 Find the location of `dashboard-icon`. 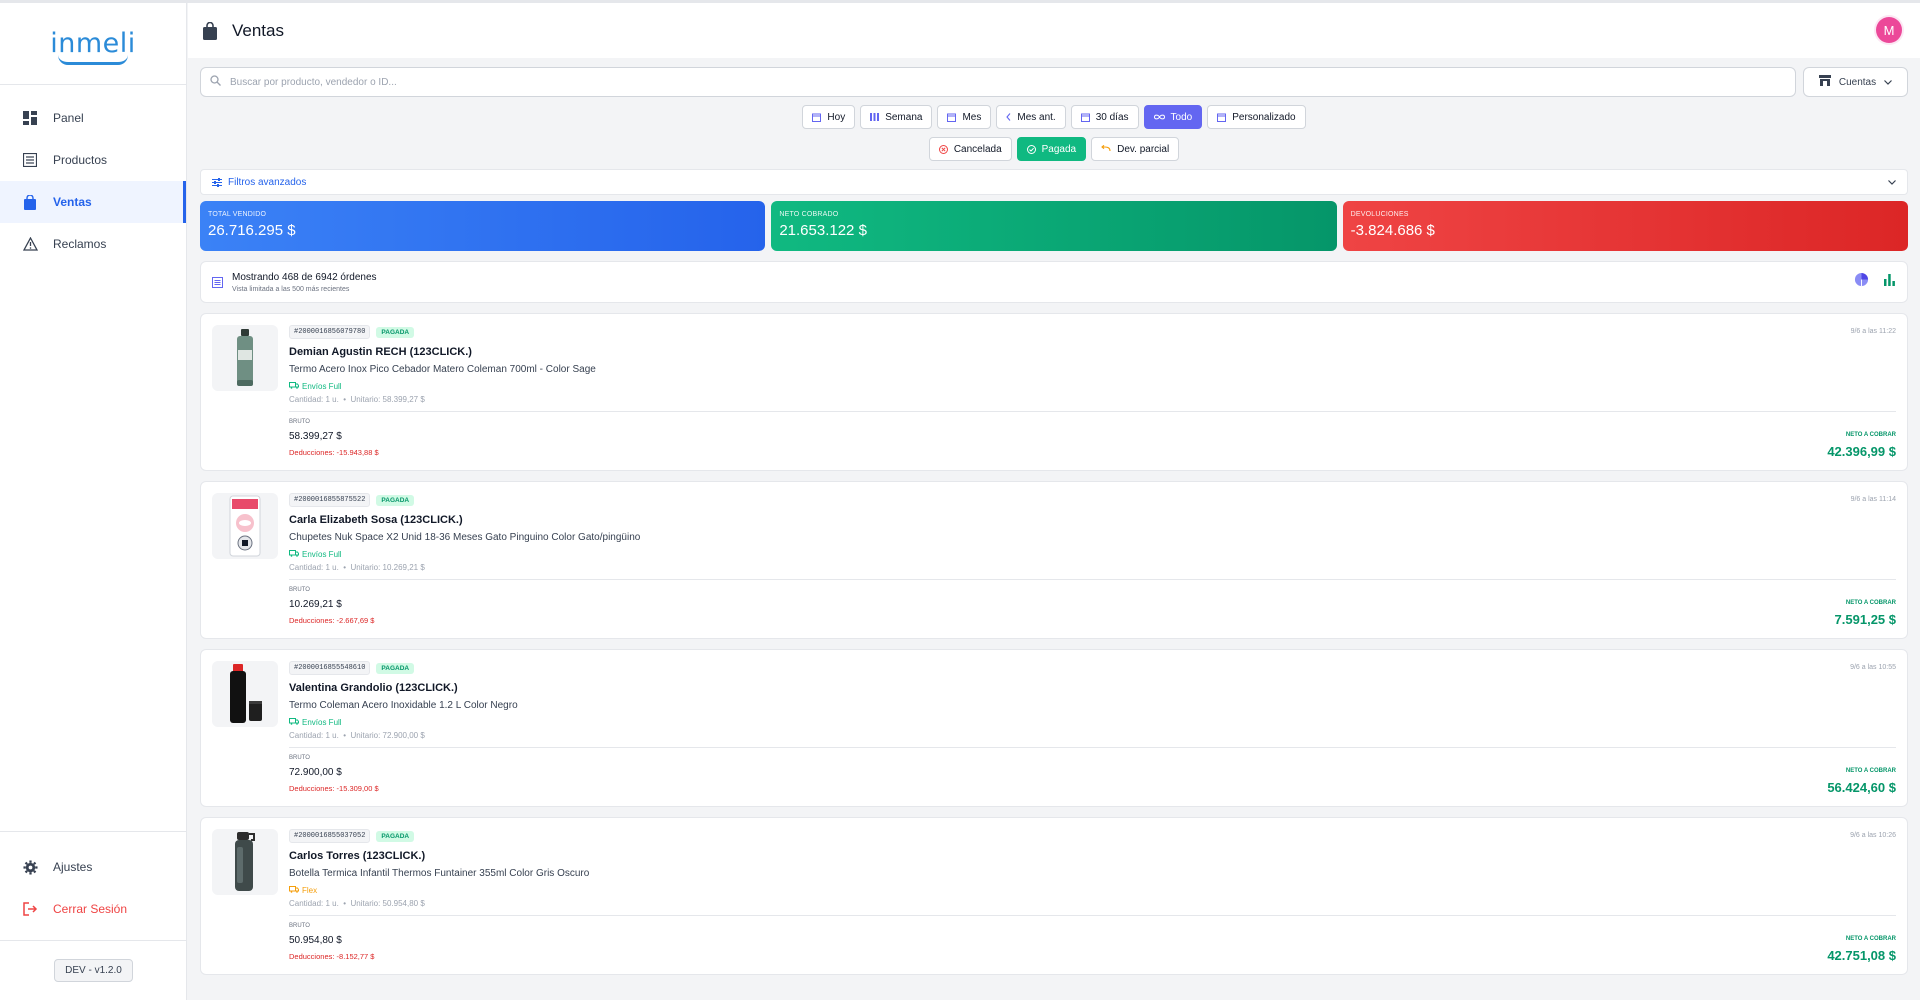

dashboard-icon is located at coordinates (30, 118).